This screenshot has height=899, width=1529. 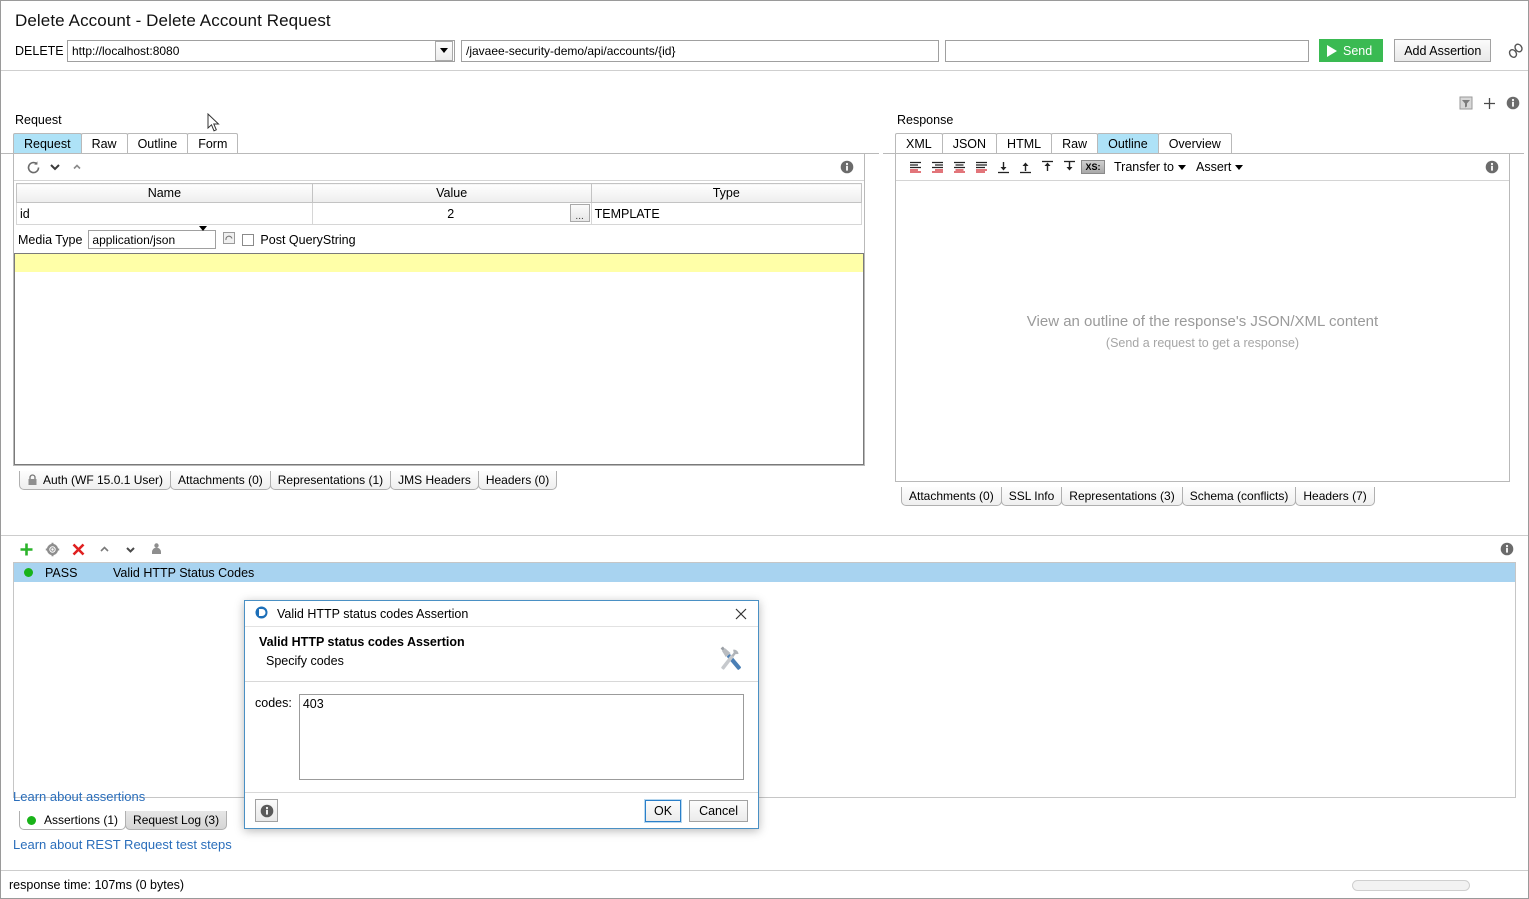 What do you see at coordinates (764, 70) in the screenshot?
I see `header-divider` at bounding box center [764, 70].